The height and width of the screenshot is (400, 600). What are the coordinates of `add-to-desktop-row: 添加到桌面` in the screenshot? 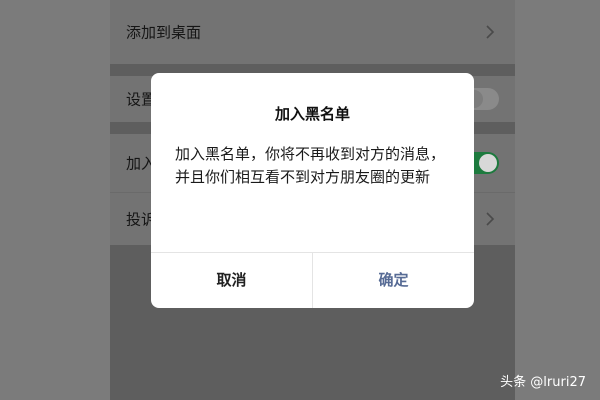 It's located at (312, 32).